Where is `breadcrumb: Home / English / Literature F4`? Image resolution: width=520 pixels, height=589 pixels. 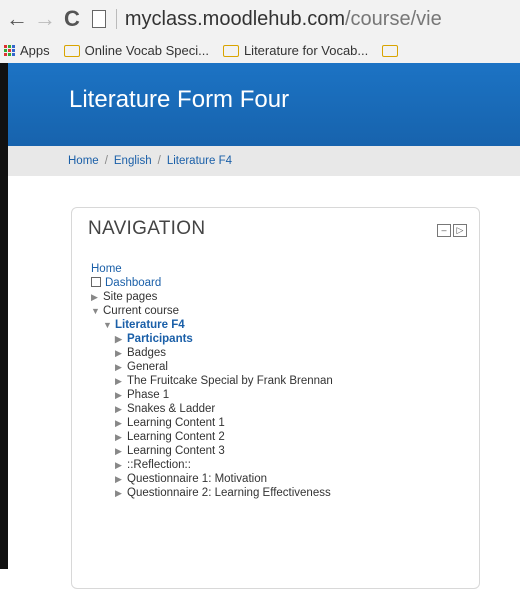
breadcrumb: Home / English / Literature F4 is located at coordinates (264, 161).